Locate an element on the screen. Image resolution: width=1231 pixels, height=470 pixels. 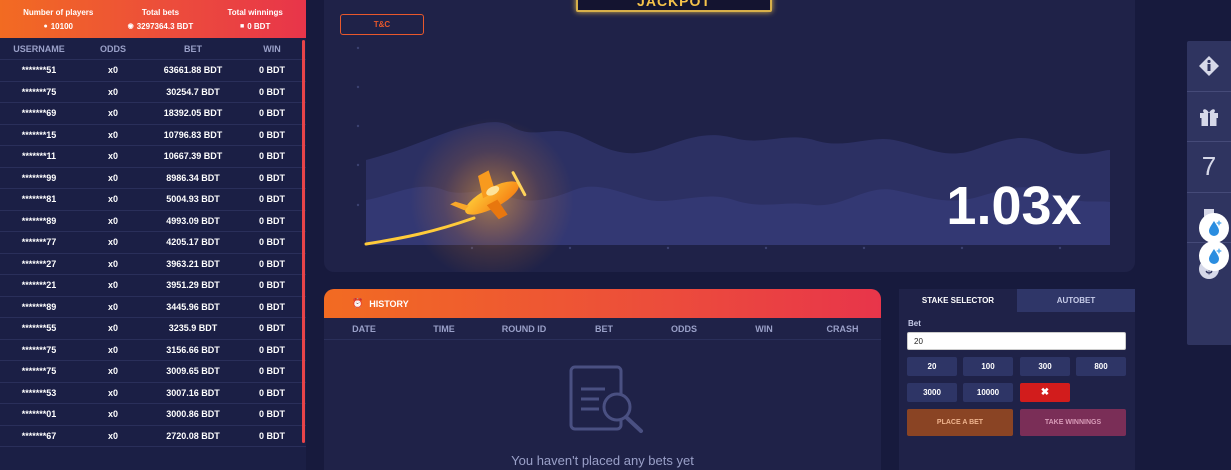
rail-seven: 7 is located at coordinates (1209, 167).